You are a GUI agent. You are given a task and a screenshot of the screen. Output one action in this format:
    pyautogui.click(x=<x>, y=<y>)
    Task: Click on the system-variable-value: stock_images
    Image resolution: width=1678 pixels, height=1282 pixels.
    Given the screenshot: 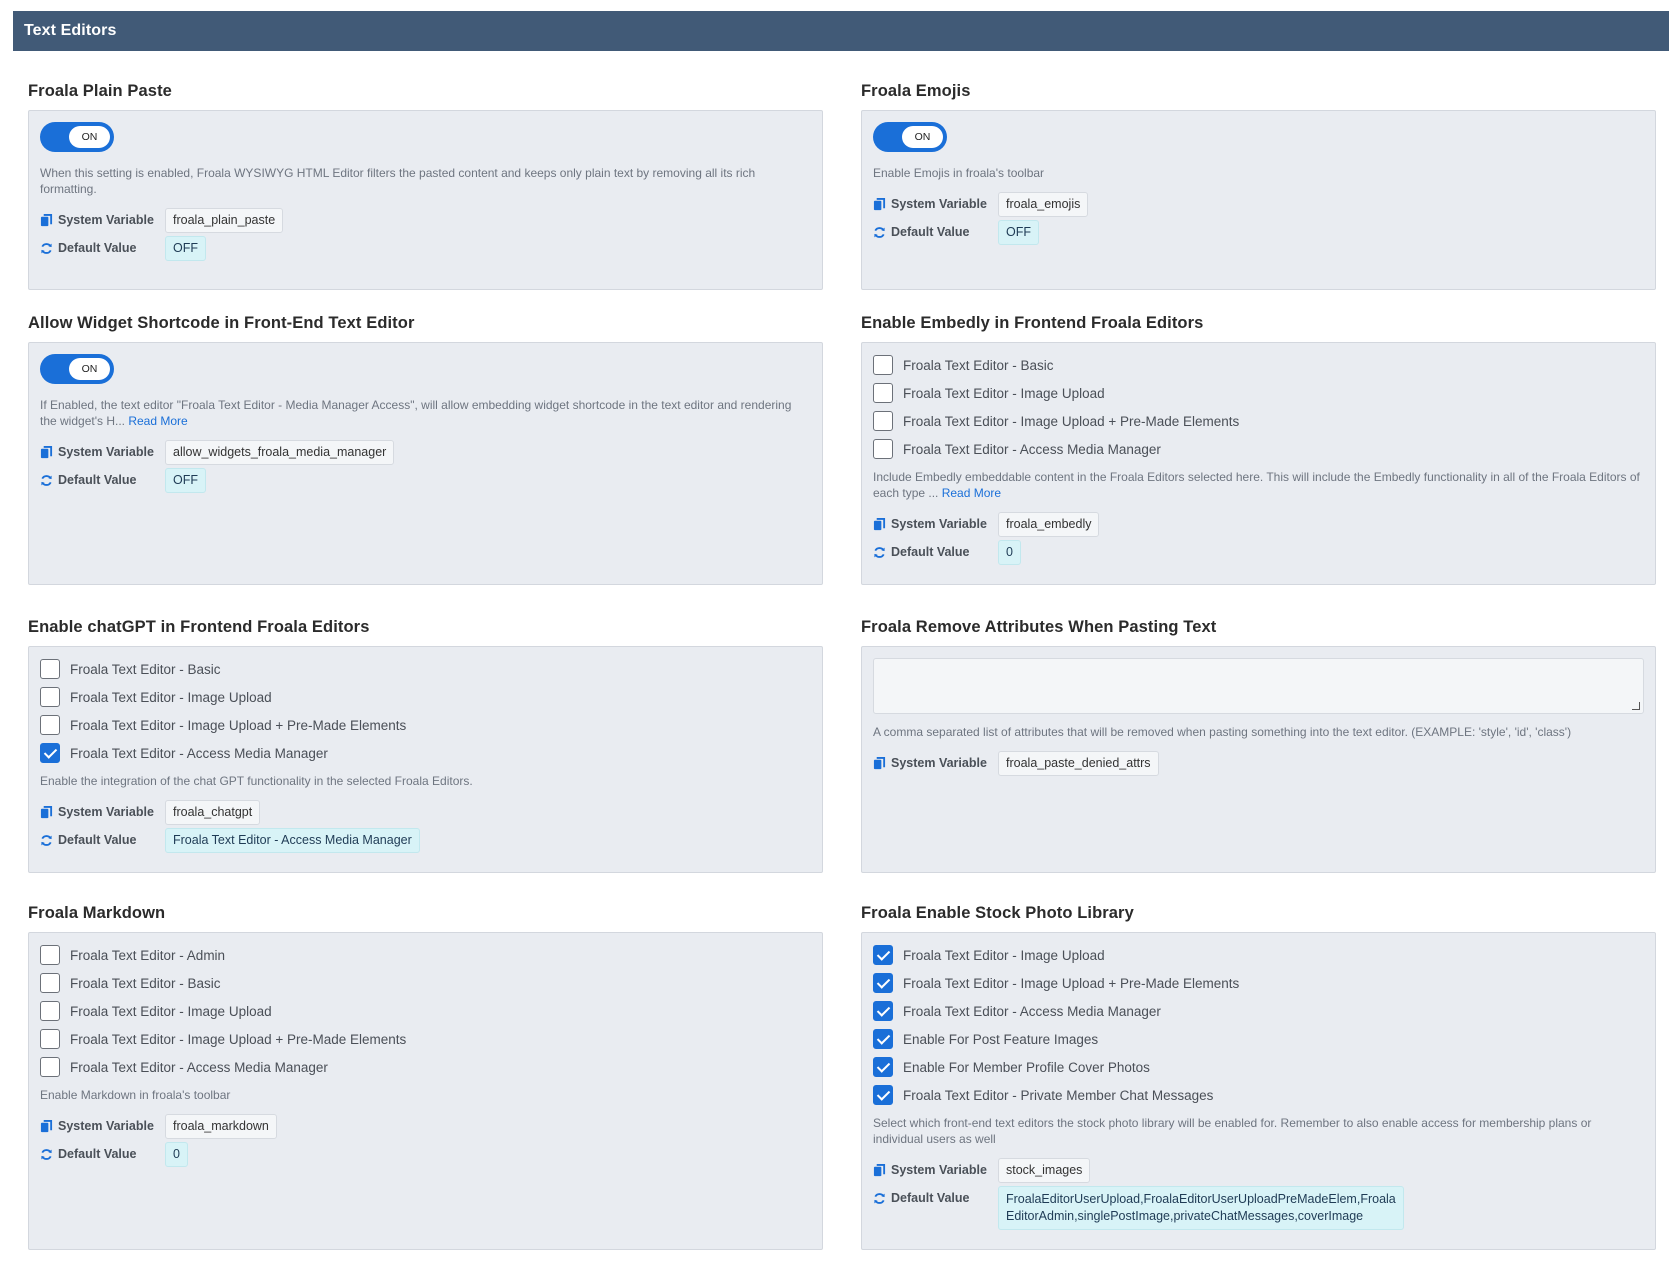 What is the action you would take?
    pyautogui.click(x=1044, y=1170)
    